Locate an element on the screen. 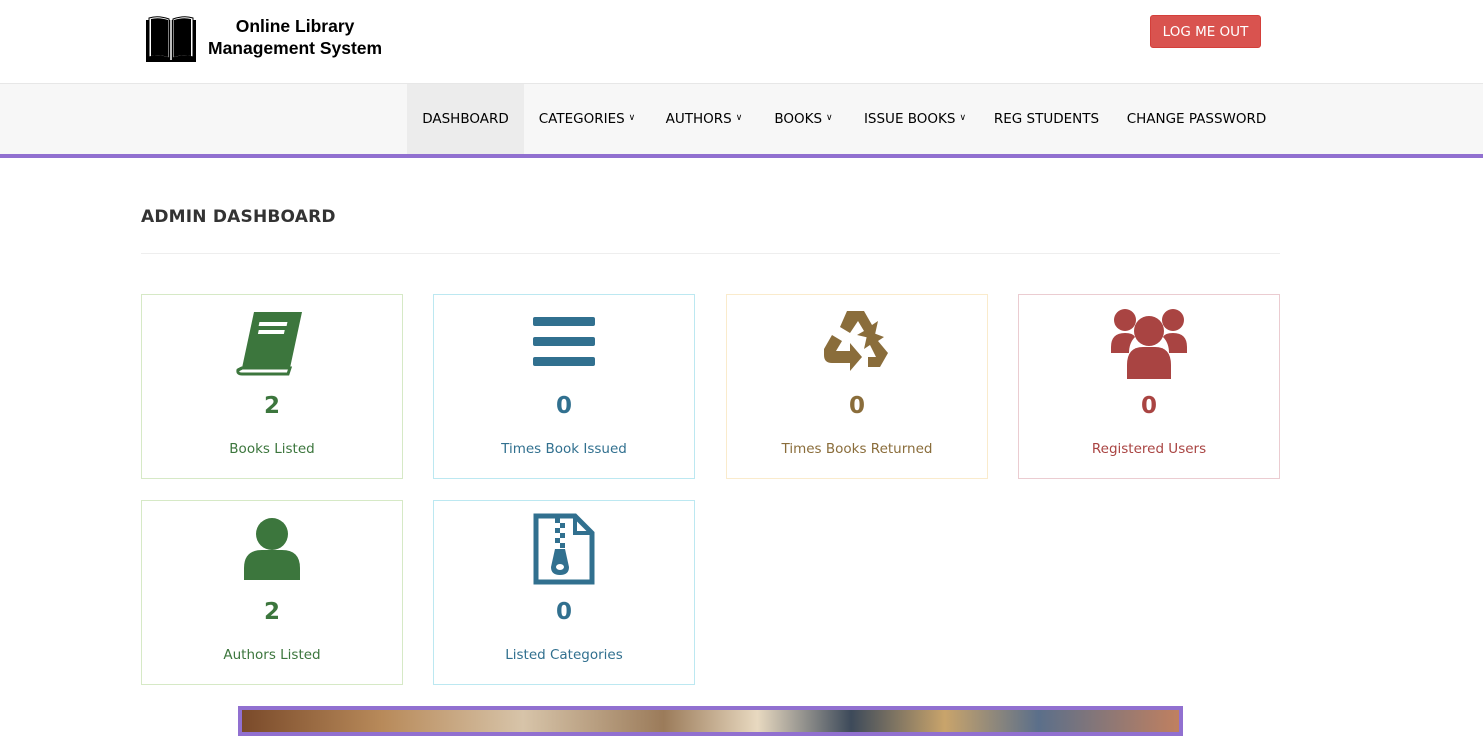 This screenshot has width=1483, height=736. card-label: Authors Listed is located at coordinates (272, 655).